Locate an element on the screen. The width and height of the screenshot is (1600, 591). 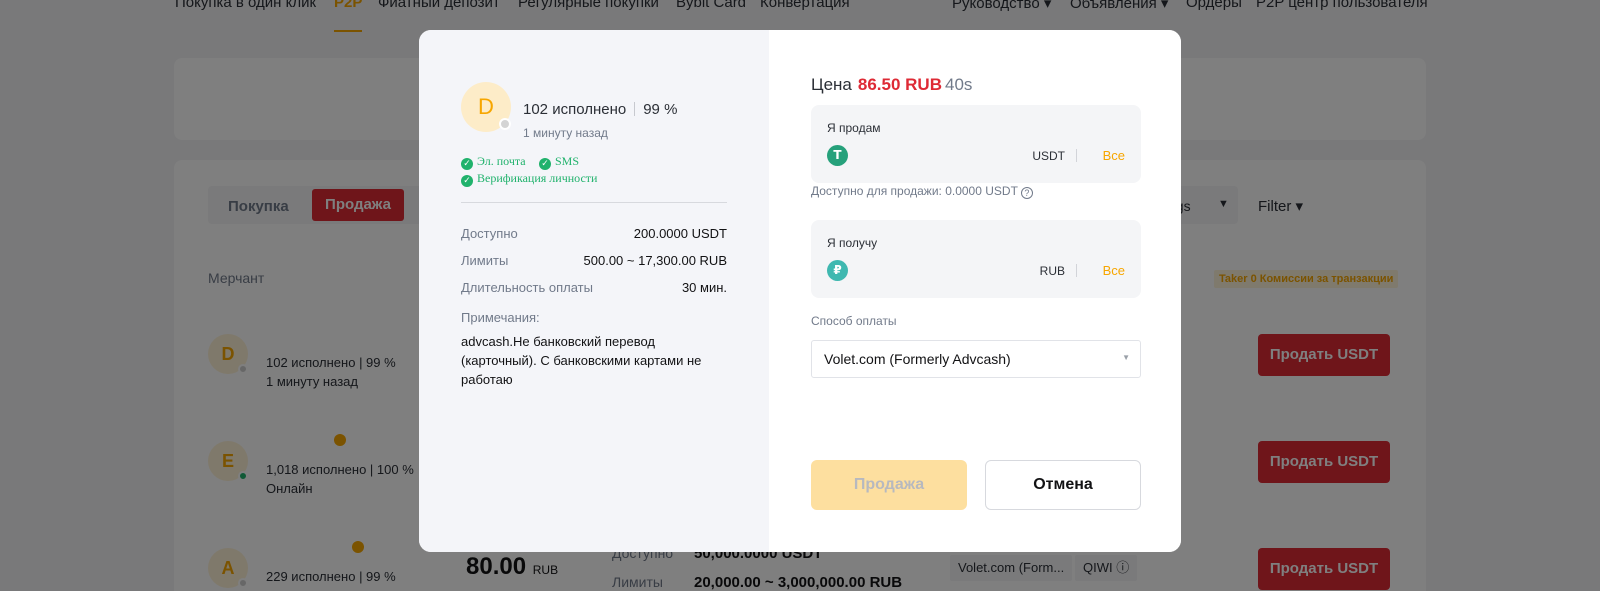
payment-duration-value: 30 мин. is located at coordinates (704, 287).